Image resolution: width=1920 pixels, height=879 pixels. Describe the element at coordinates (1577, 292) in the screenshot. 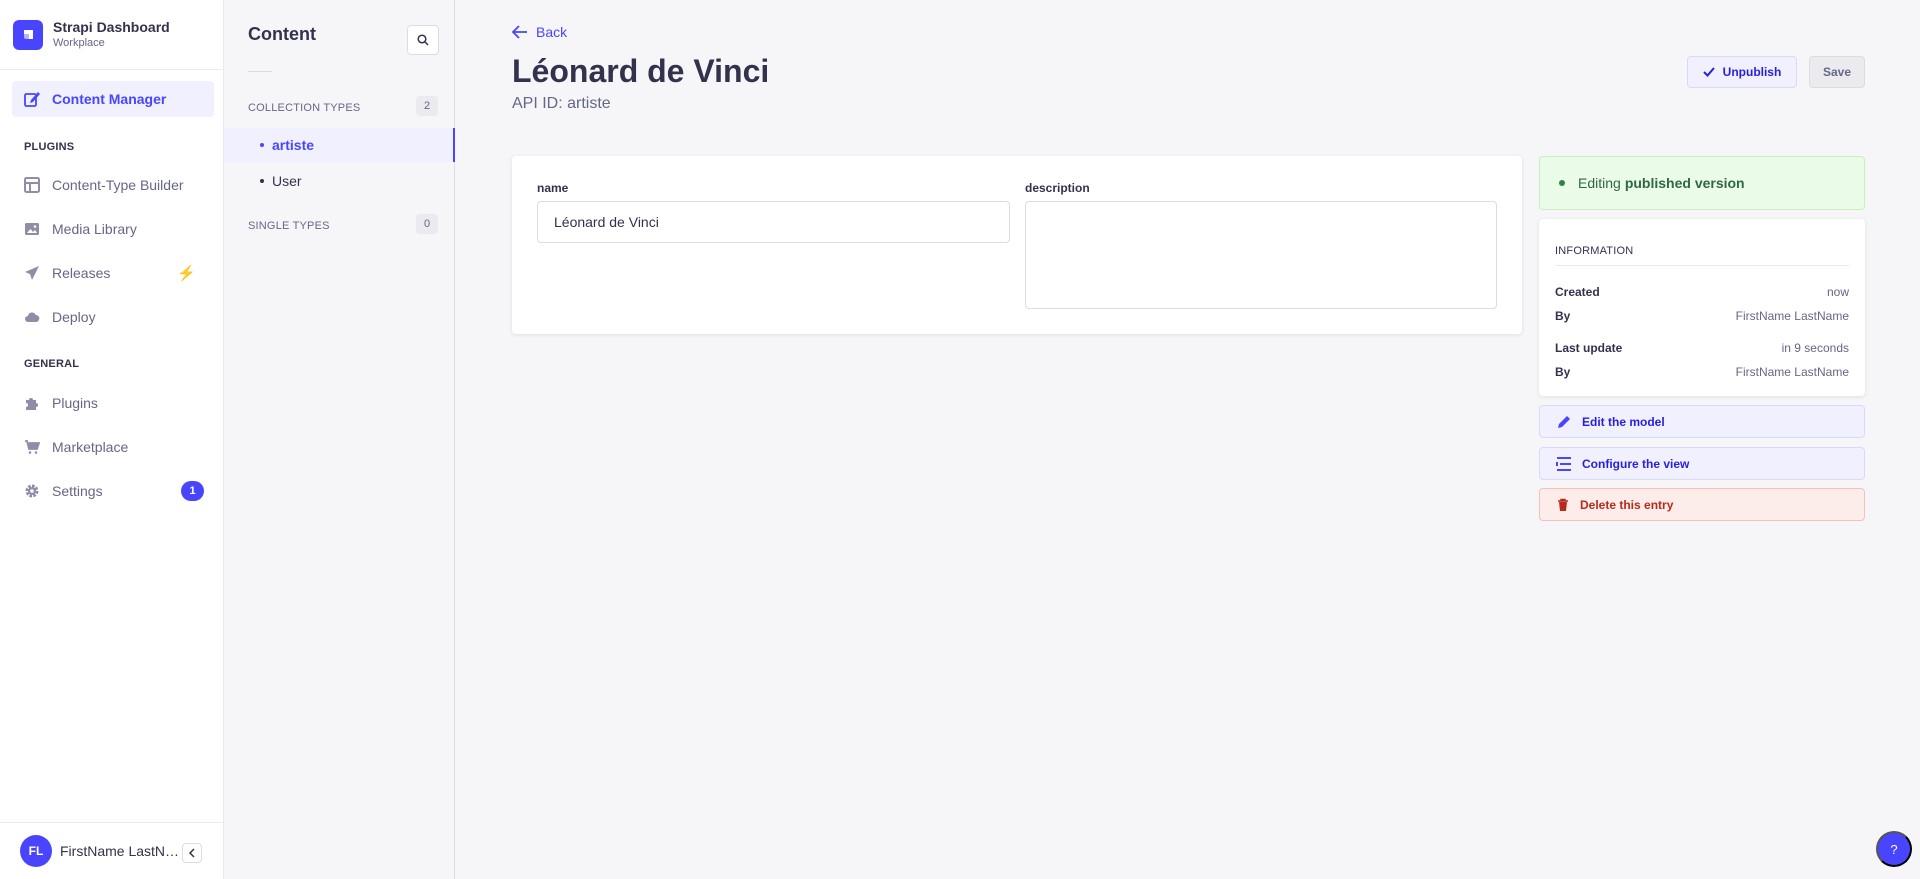

I see `created-label: Created` at that location.